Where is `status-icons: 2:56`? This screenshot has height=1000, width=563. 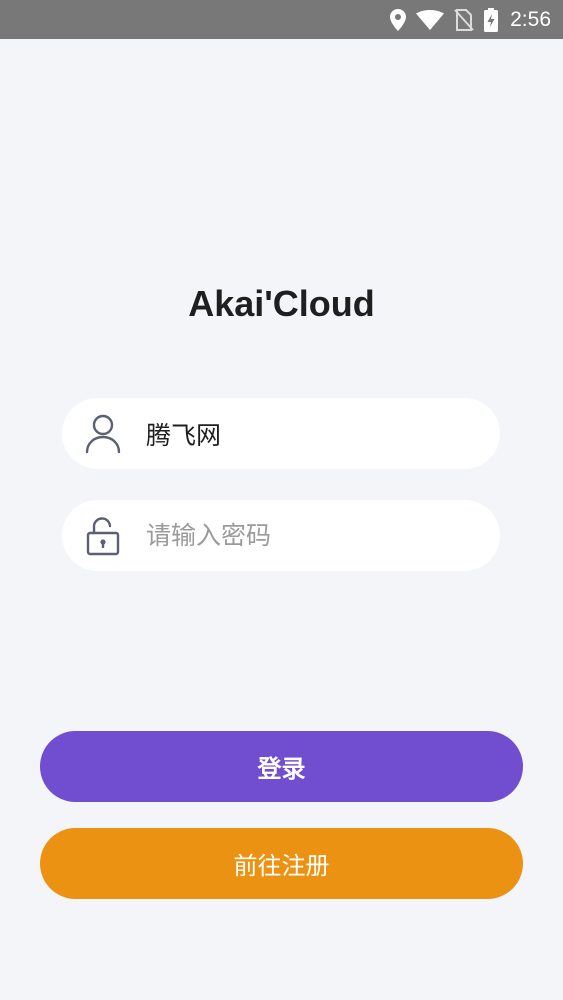
status-icons: 2:56 is located at coordinates (470, 19).